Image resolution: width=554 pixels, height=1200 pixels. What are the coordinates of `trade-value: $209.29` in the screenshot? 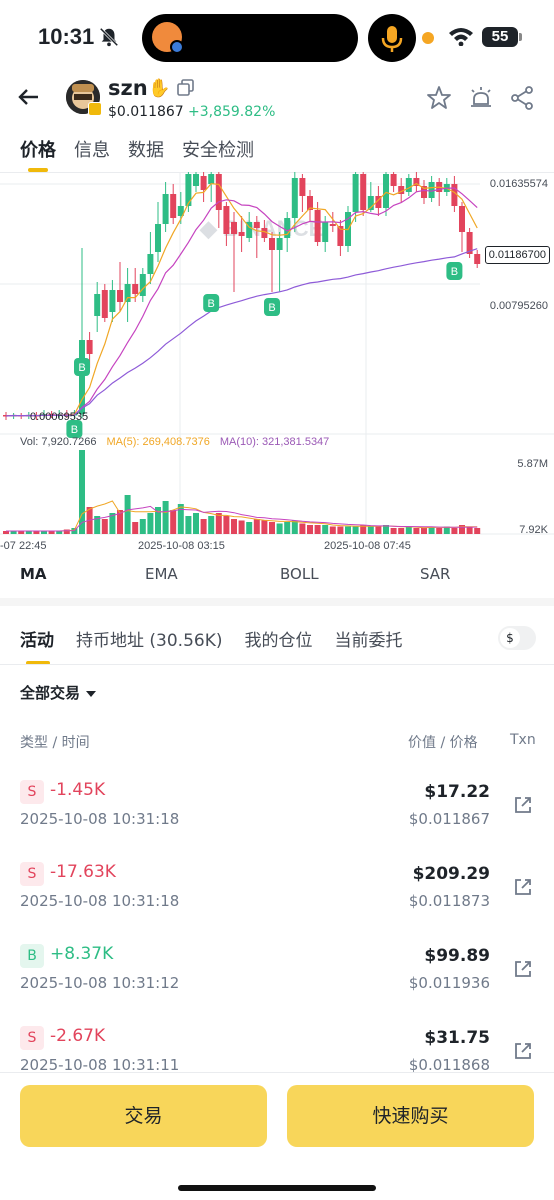 It's located at (451, 874).